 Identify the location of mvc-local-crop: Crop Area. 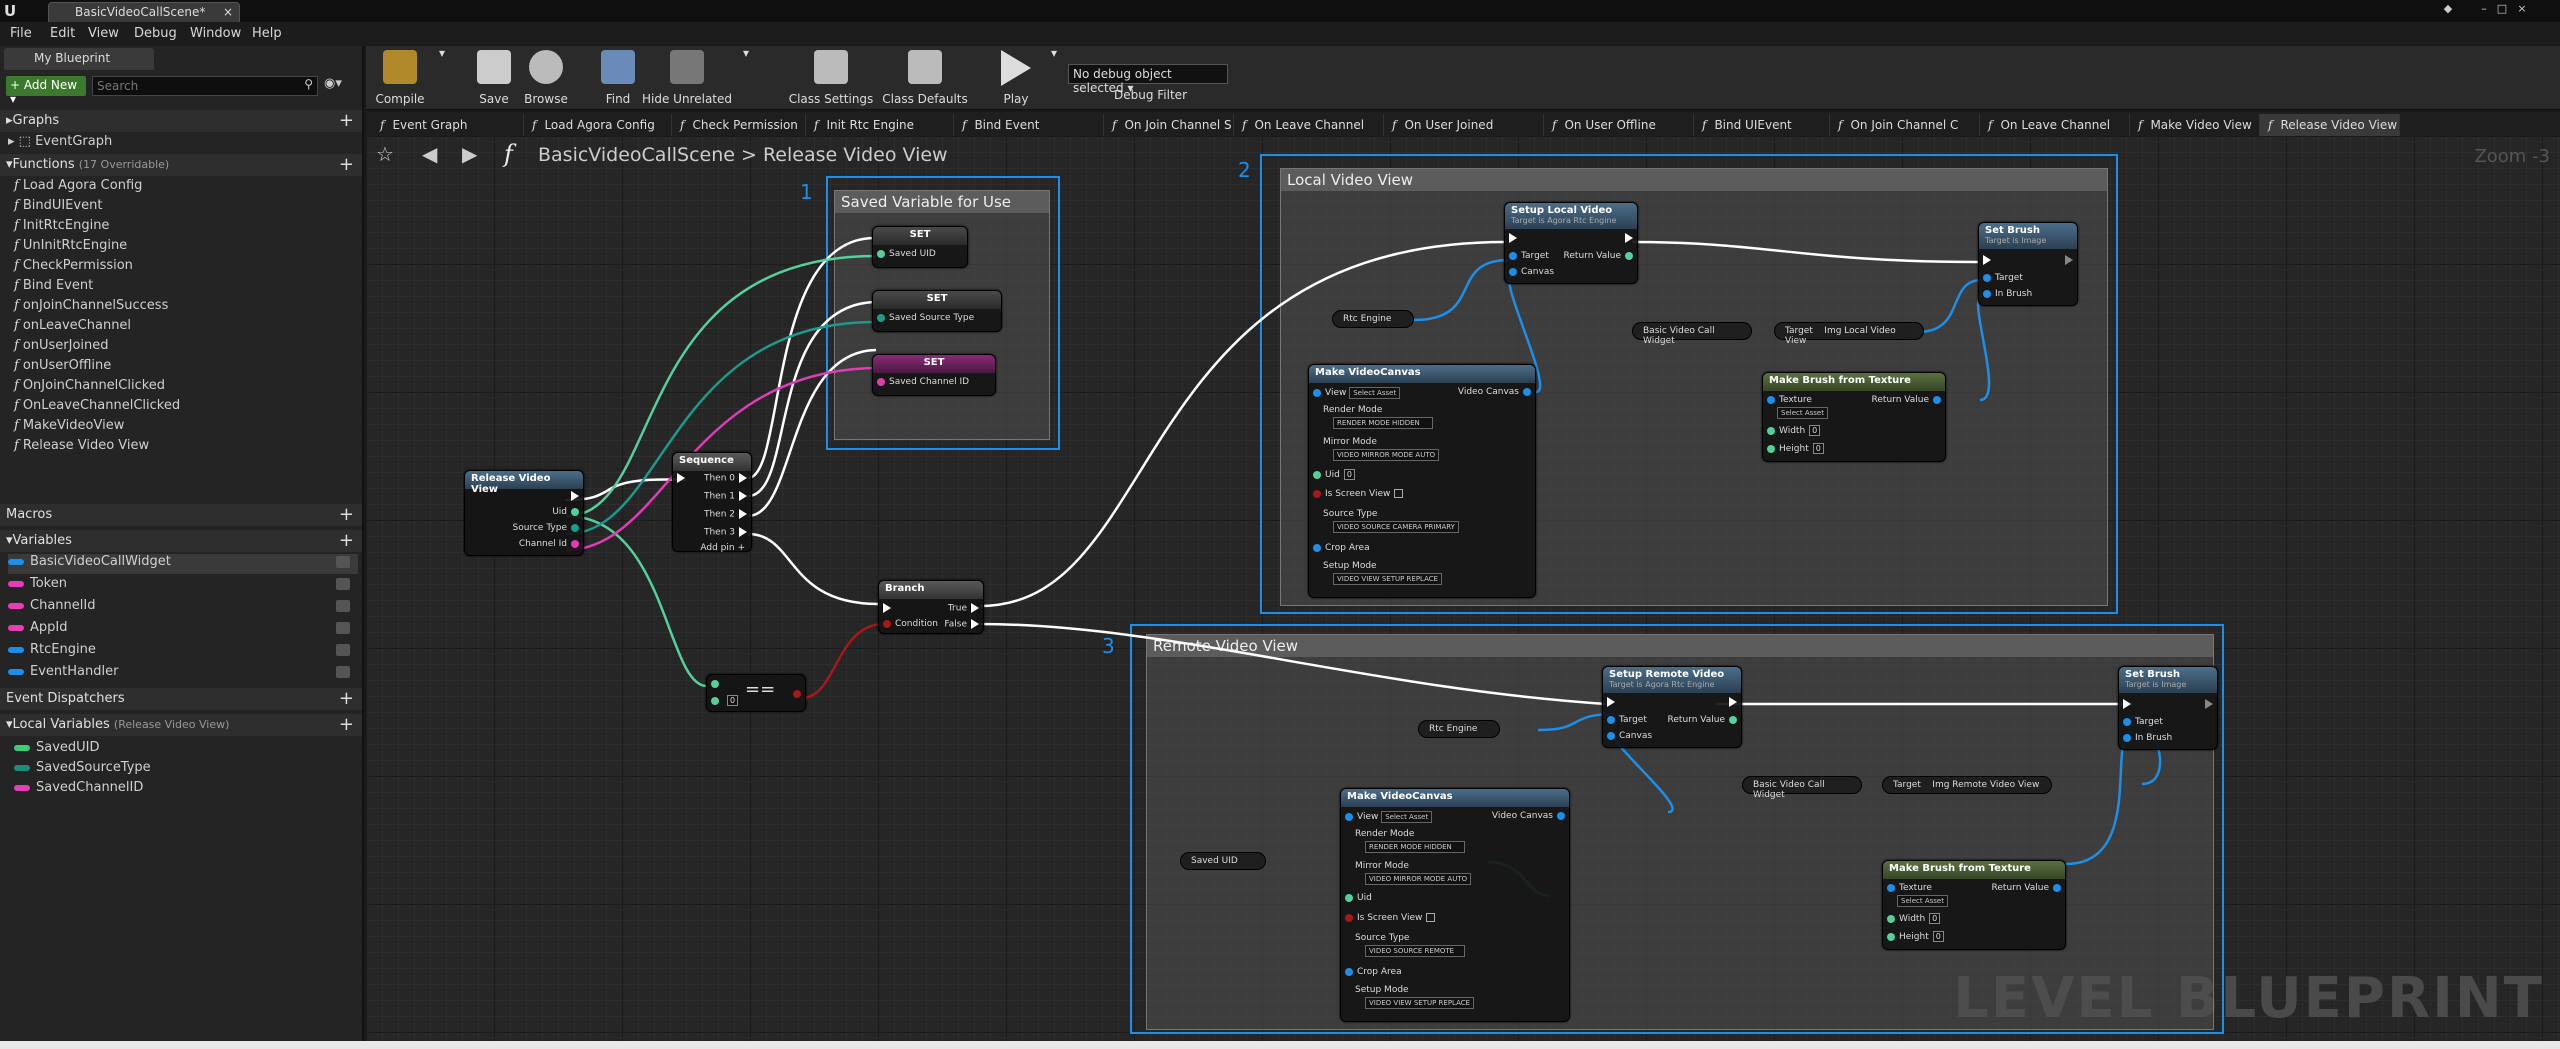
(1339, 548).